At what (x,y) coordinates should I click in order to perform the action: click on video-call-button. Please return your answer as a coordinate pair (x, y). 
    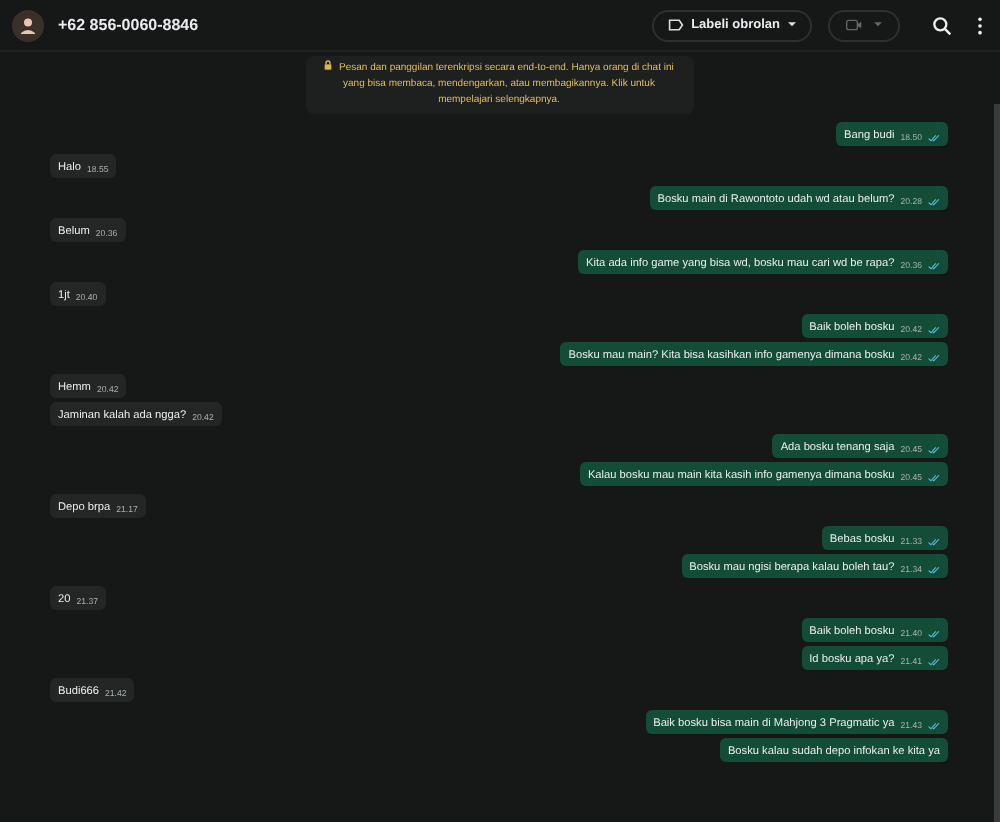
    Looking at the image, I should click on (864, 25).